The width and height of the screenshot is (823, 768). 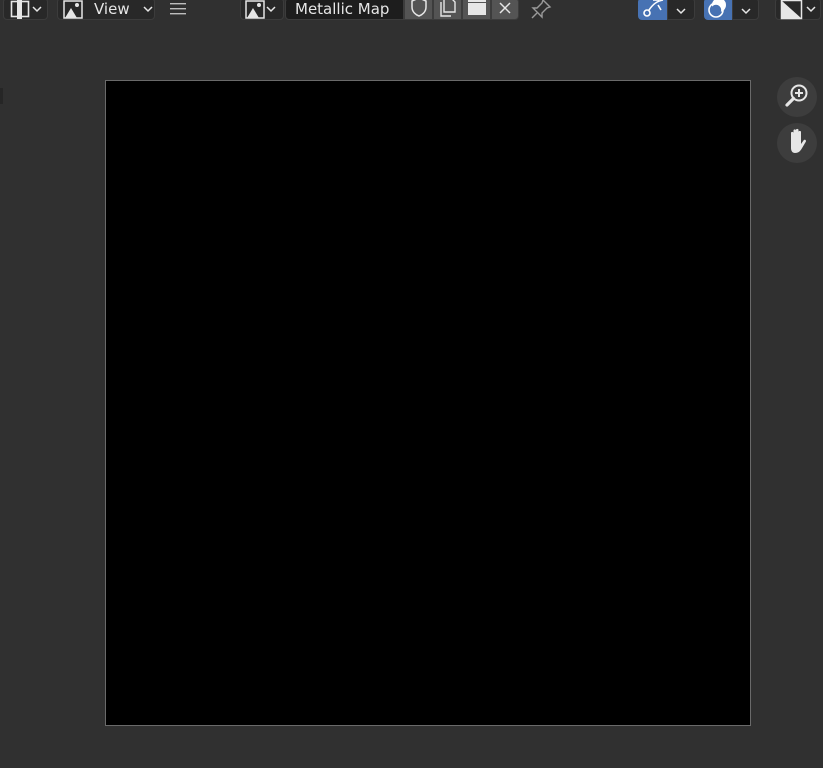 I want to click on unlink-image-button, so click(x=505, y=10).